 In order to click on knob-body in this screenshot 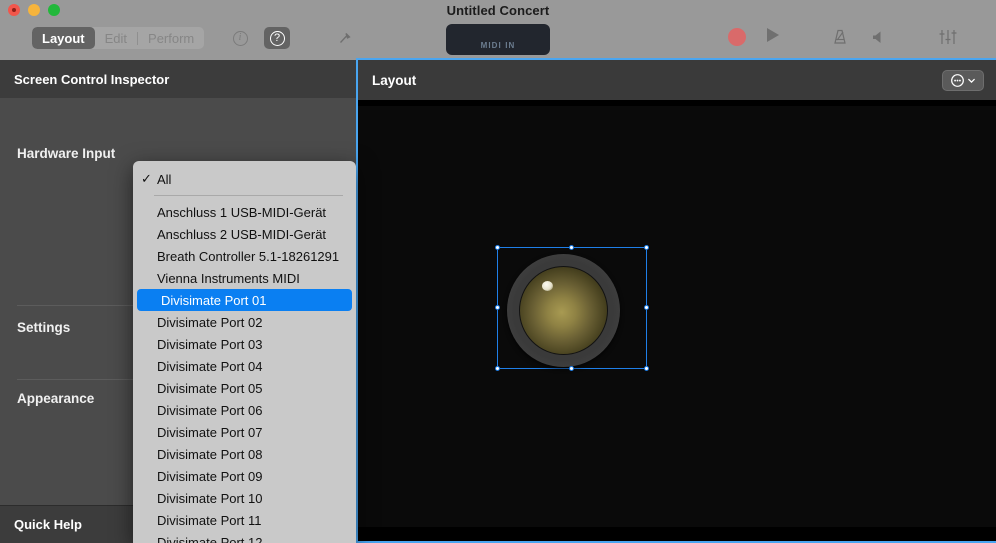, I will do `click(563, 310)`.